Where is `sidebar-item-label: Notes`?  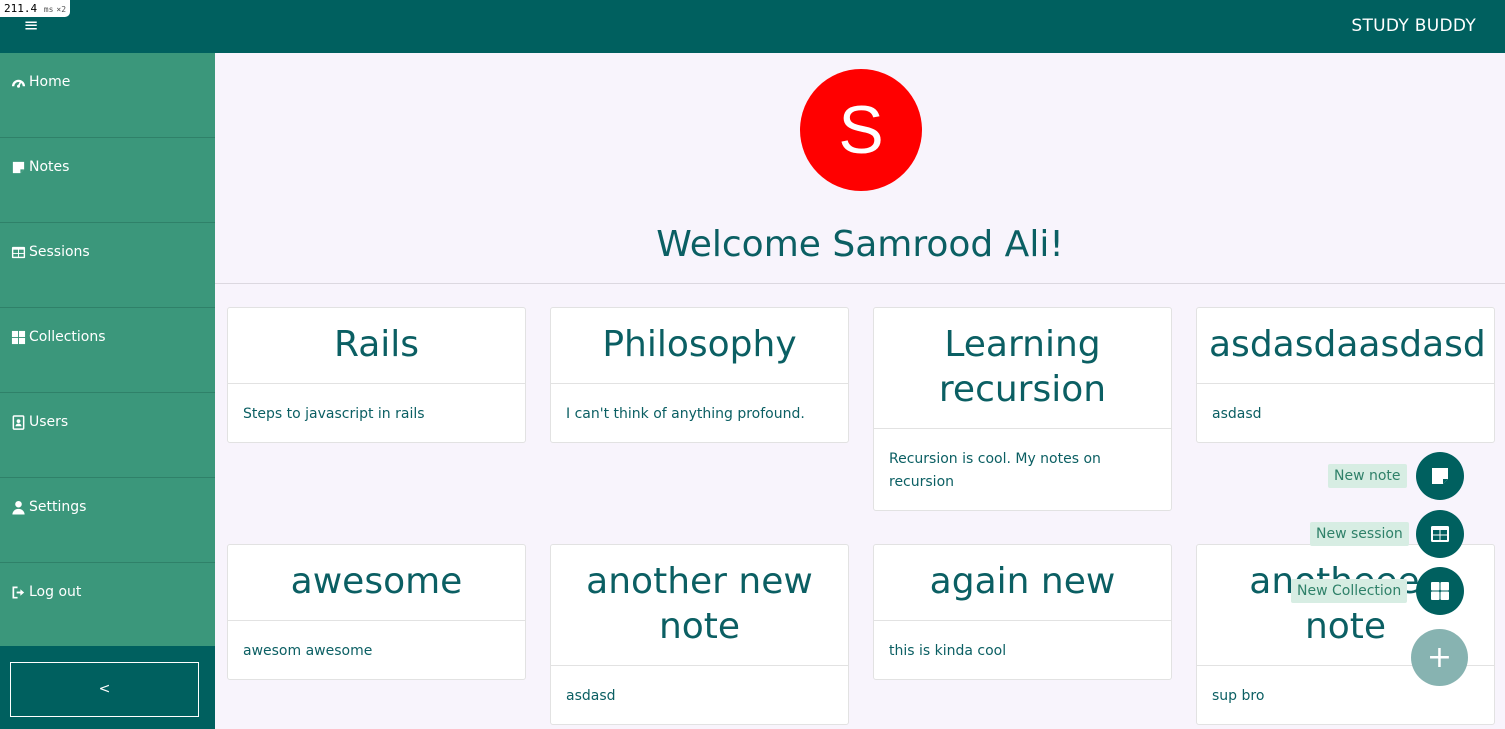
sidebar-item-label: Notes is located at coordinates (49, 167).